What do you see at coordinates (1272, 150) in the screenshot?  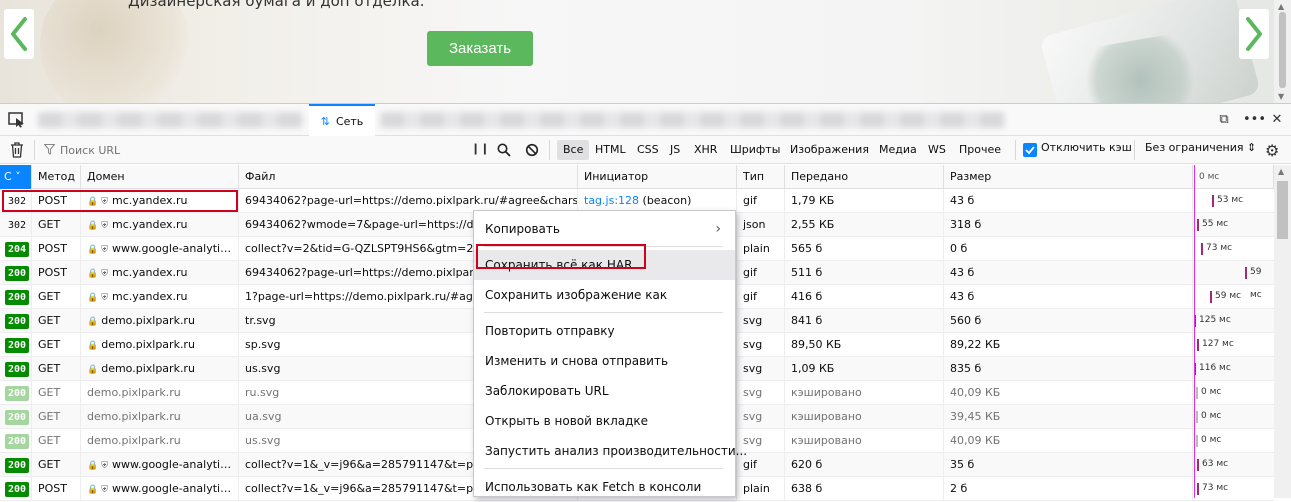 I see `gear-icon: ⚙` at bounding box center [1272, 150].